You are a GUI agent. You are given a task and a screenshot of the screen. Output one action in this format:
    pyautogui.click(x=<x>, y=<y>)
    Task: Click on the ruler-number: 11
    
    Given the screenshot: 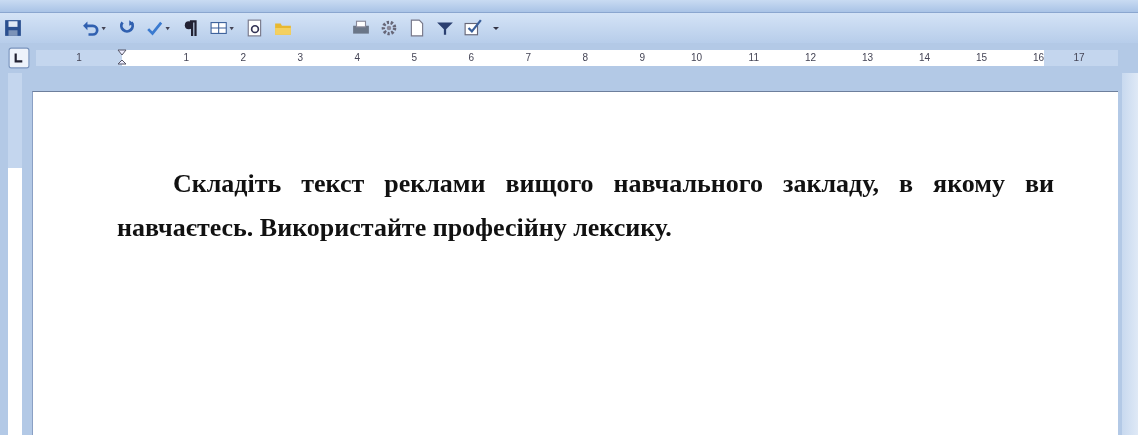 What is the action you would take?
    pyautogui.click(x=753, y=58)
    